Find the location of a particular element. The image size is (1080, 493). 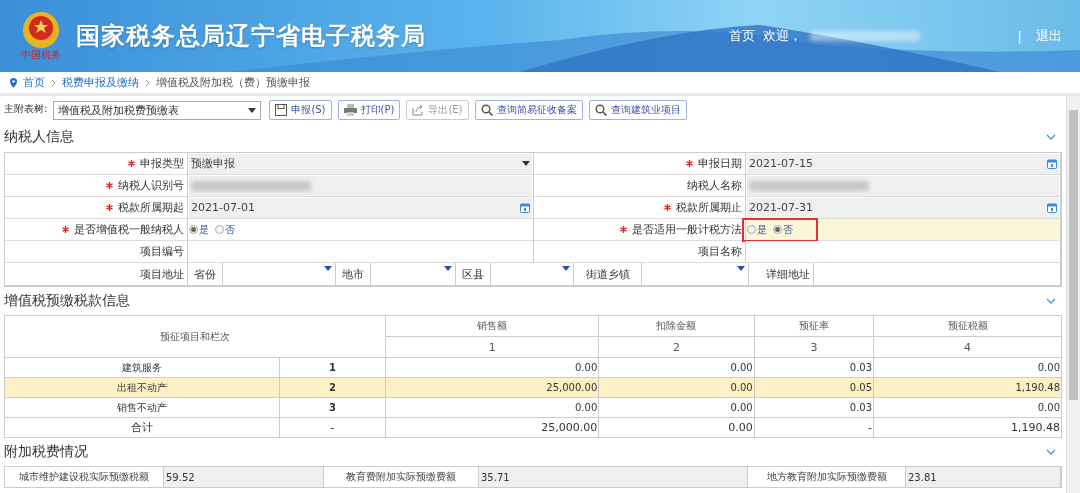

toolbar-button: 查询简易征收备案 is located at coordinates (528, 110).